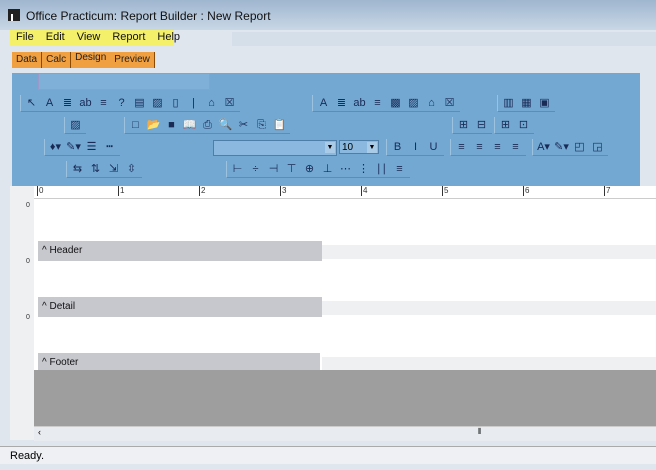 This screenshot has width=656, height=470. I want to click on table-icon: ▦, so click(526, 103).